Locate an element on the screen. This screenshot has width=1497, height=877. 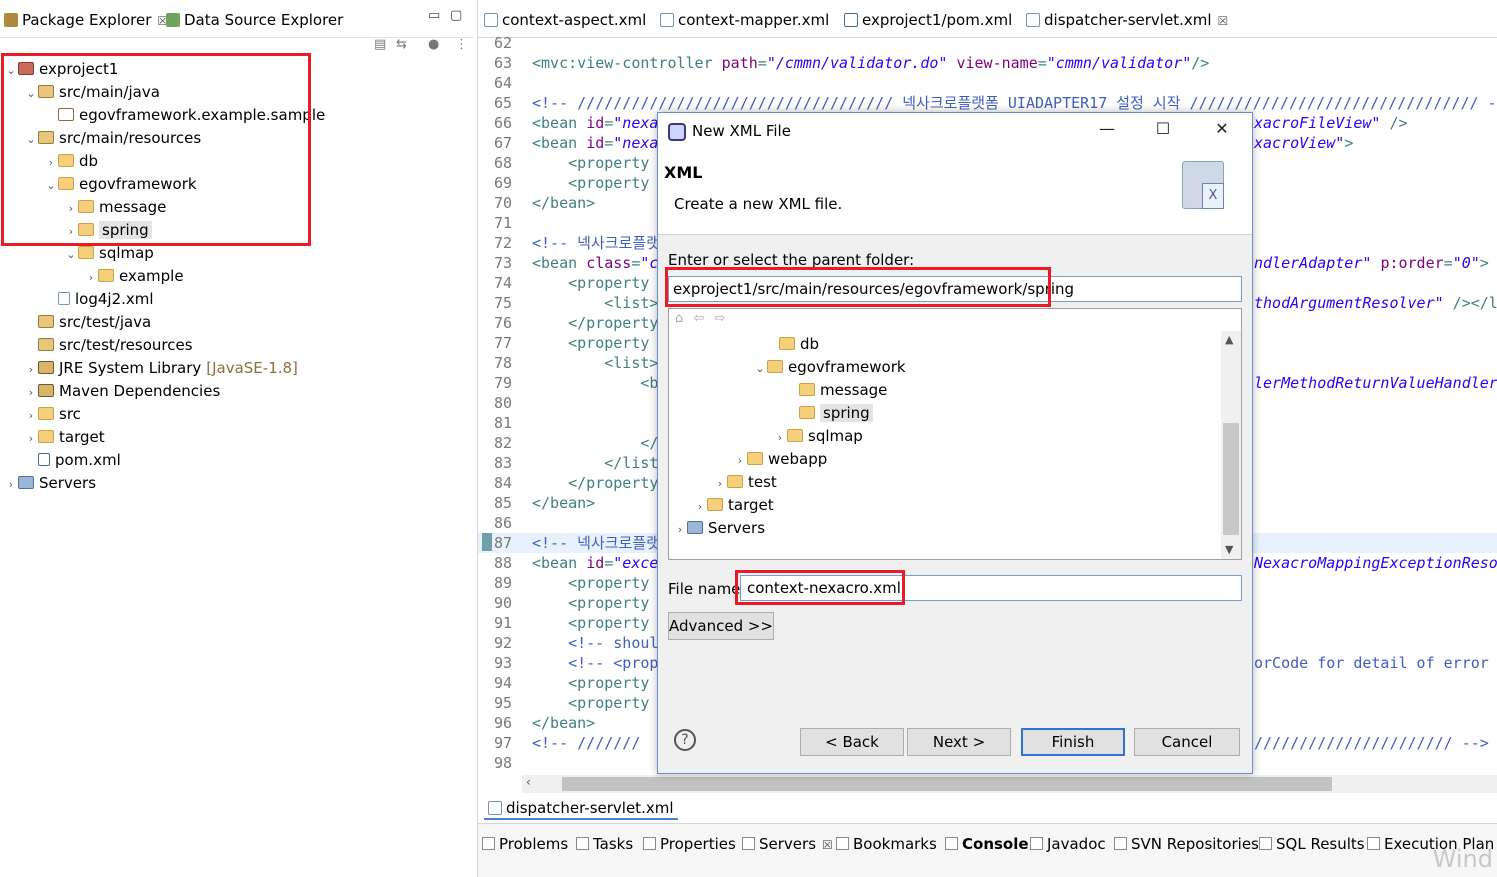
advanced-button: Advanced >> is located at coordinates (721, 626).